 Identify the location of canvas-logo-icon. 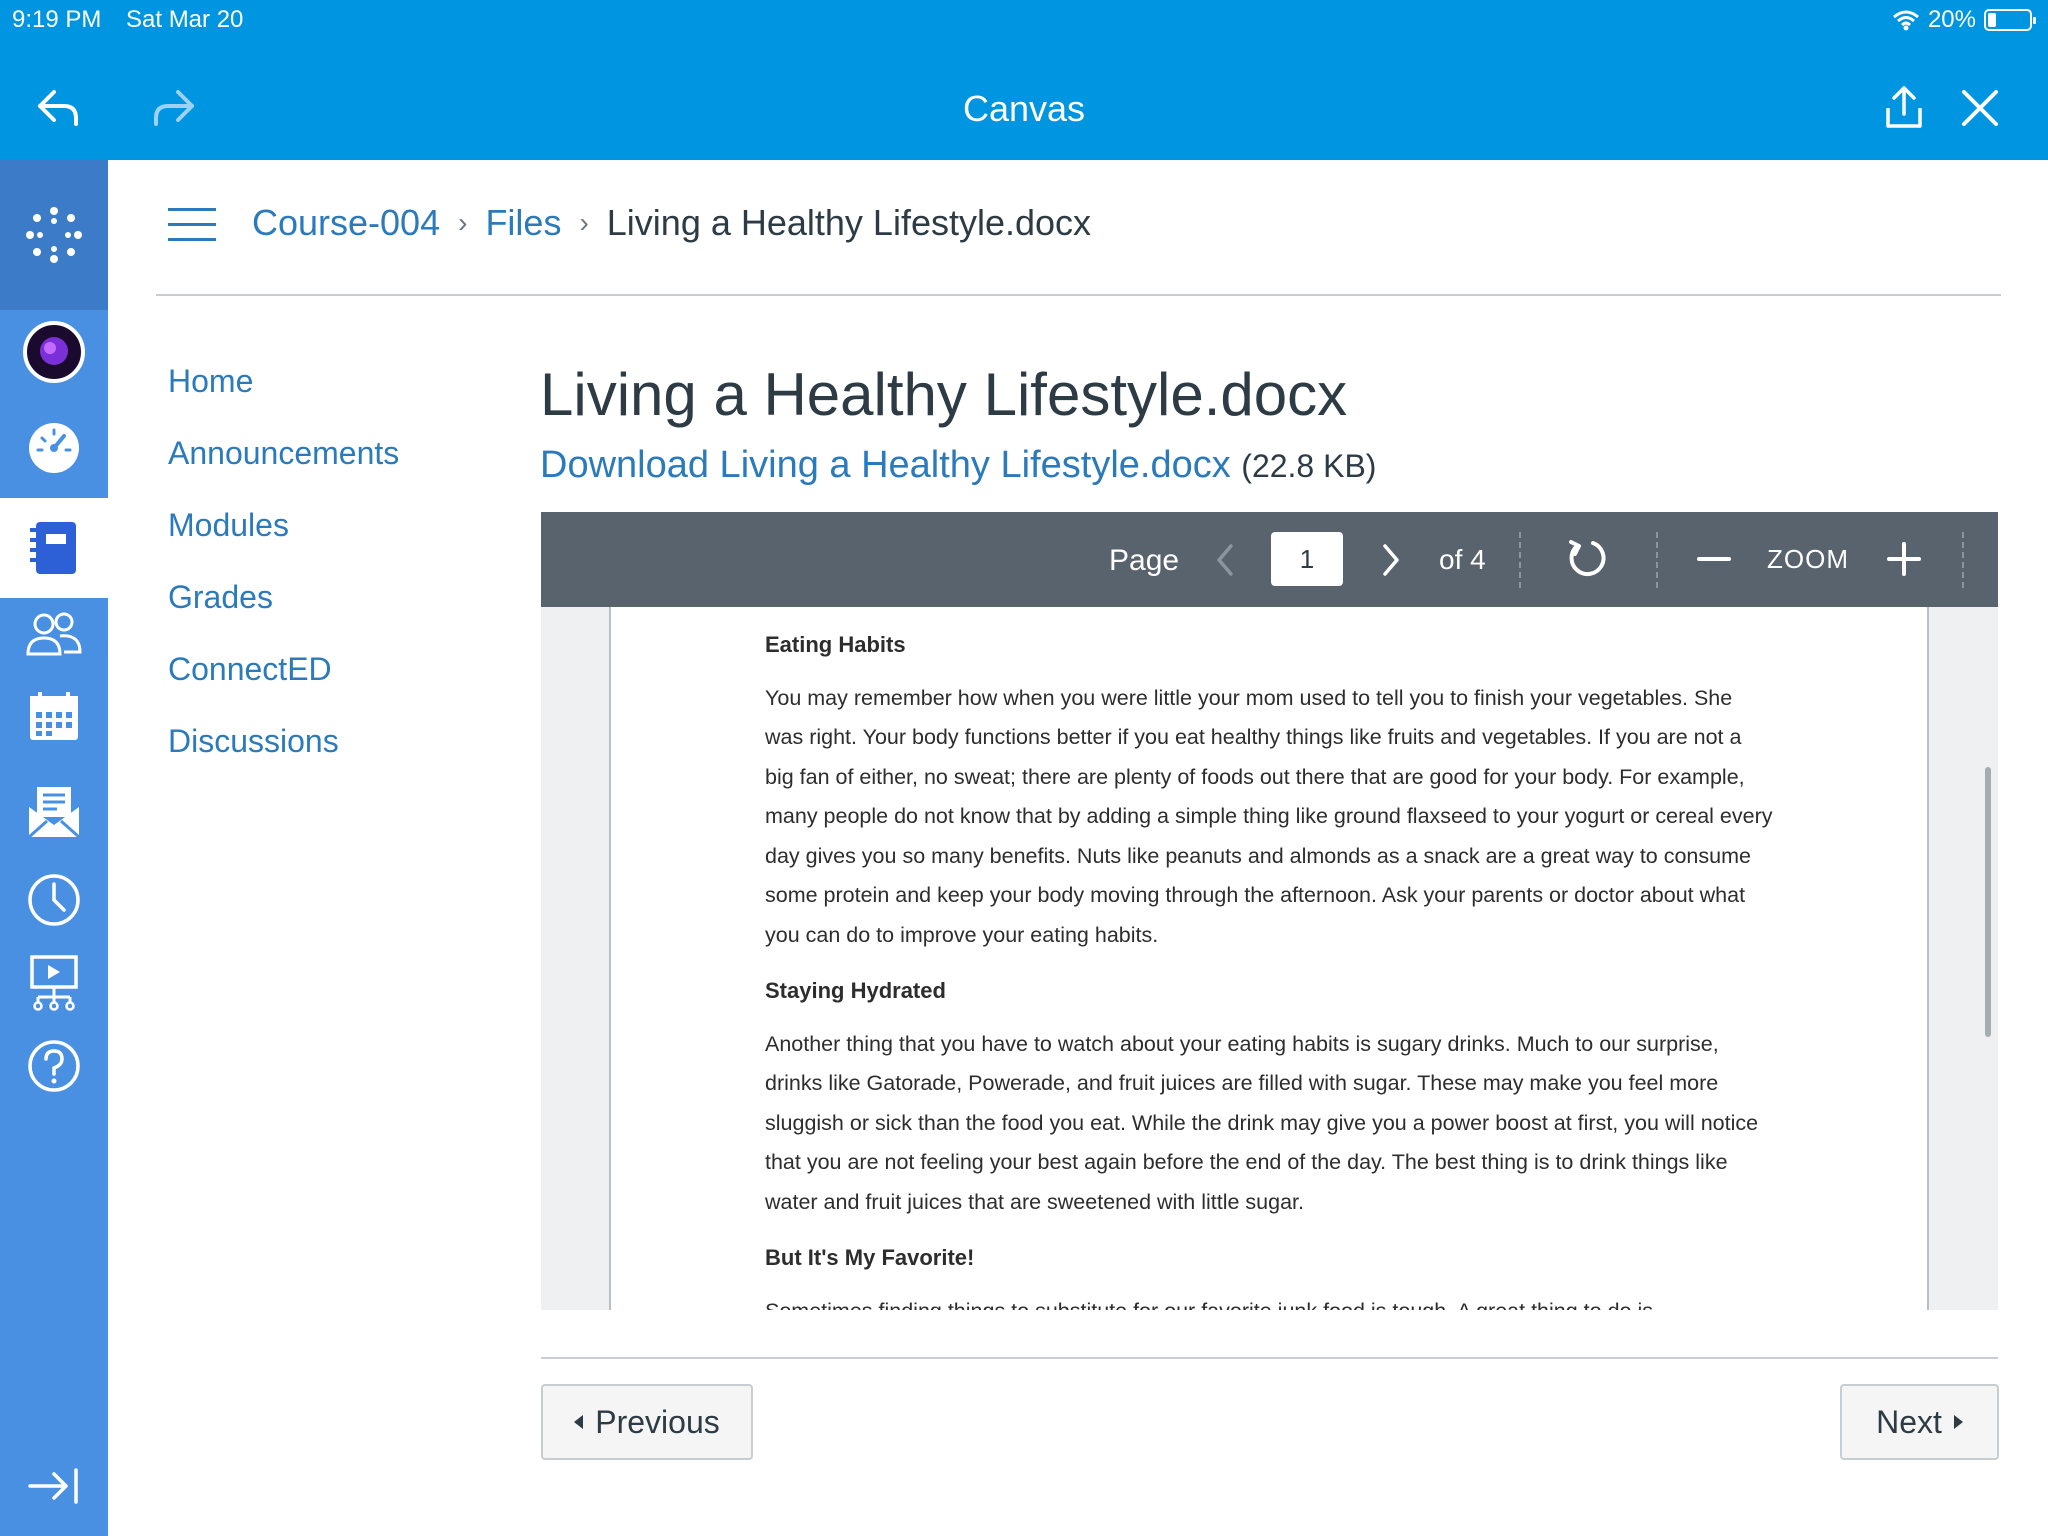
(54, 235).